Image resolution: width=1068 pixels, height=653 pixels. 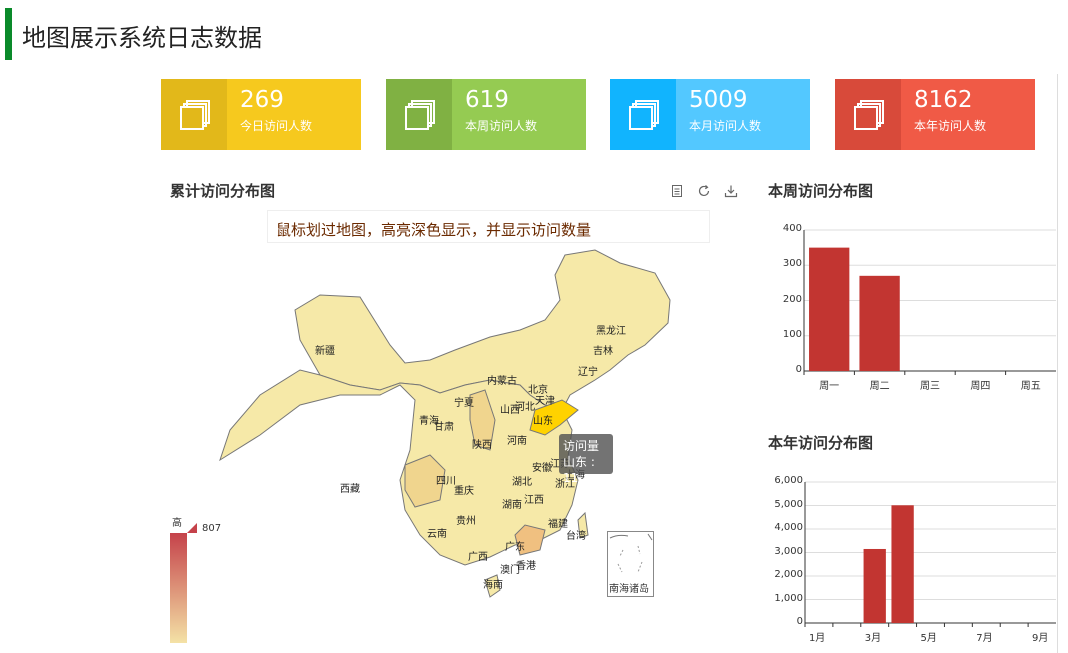 I want to click on province-label: 天津, so click(x=545, y=401).